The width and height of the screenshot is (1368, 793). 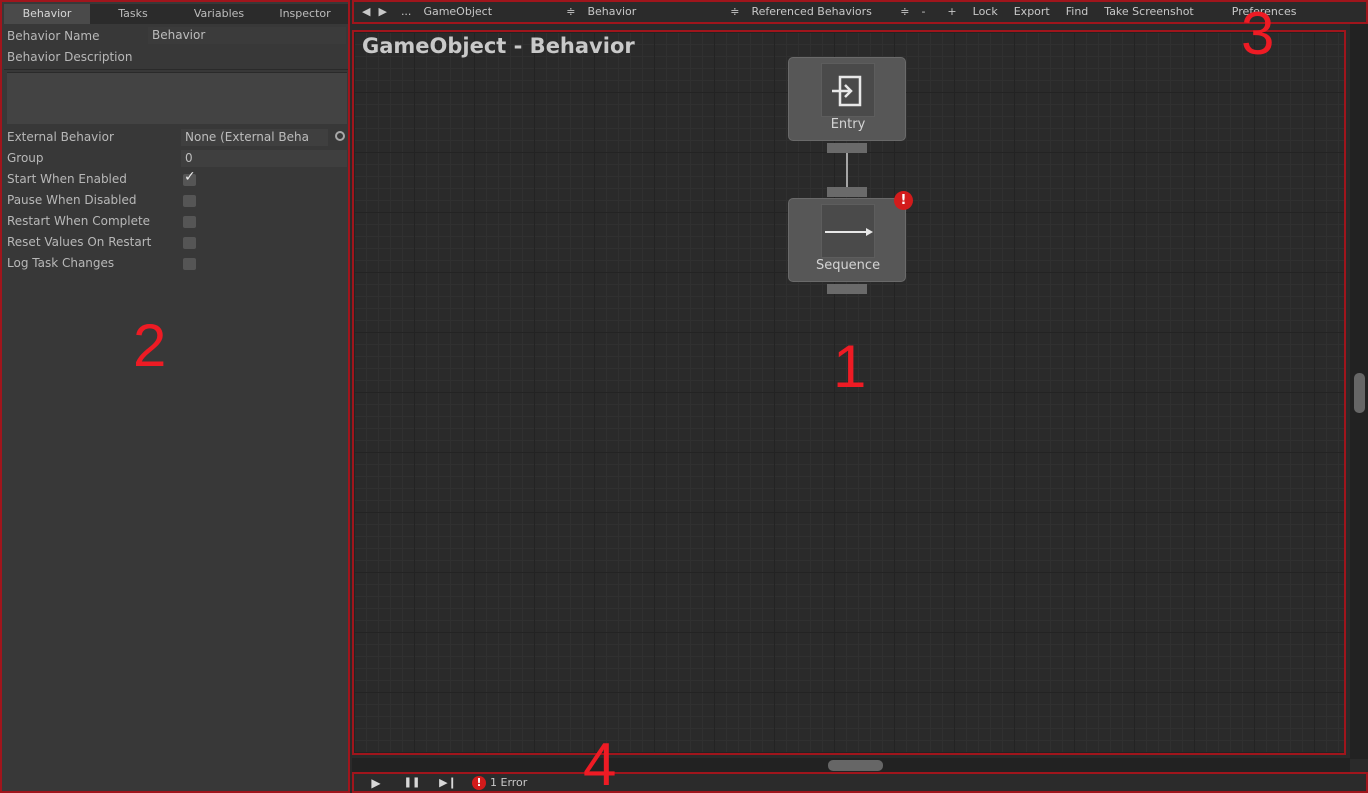 I want to click on behavior-name-label: Behavior Name, so click(x=53, y=36).